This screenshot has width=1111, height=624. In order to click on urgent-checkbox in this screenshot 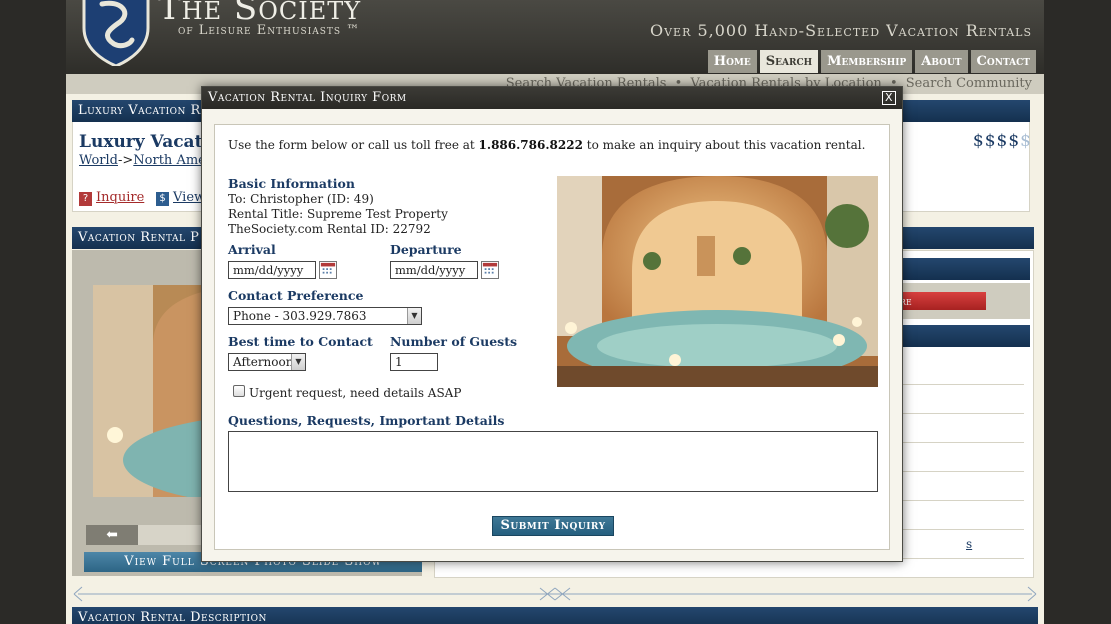, I will do `click(239, 391)`.